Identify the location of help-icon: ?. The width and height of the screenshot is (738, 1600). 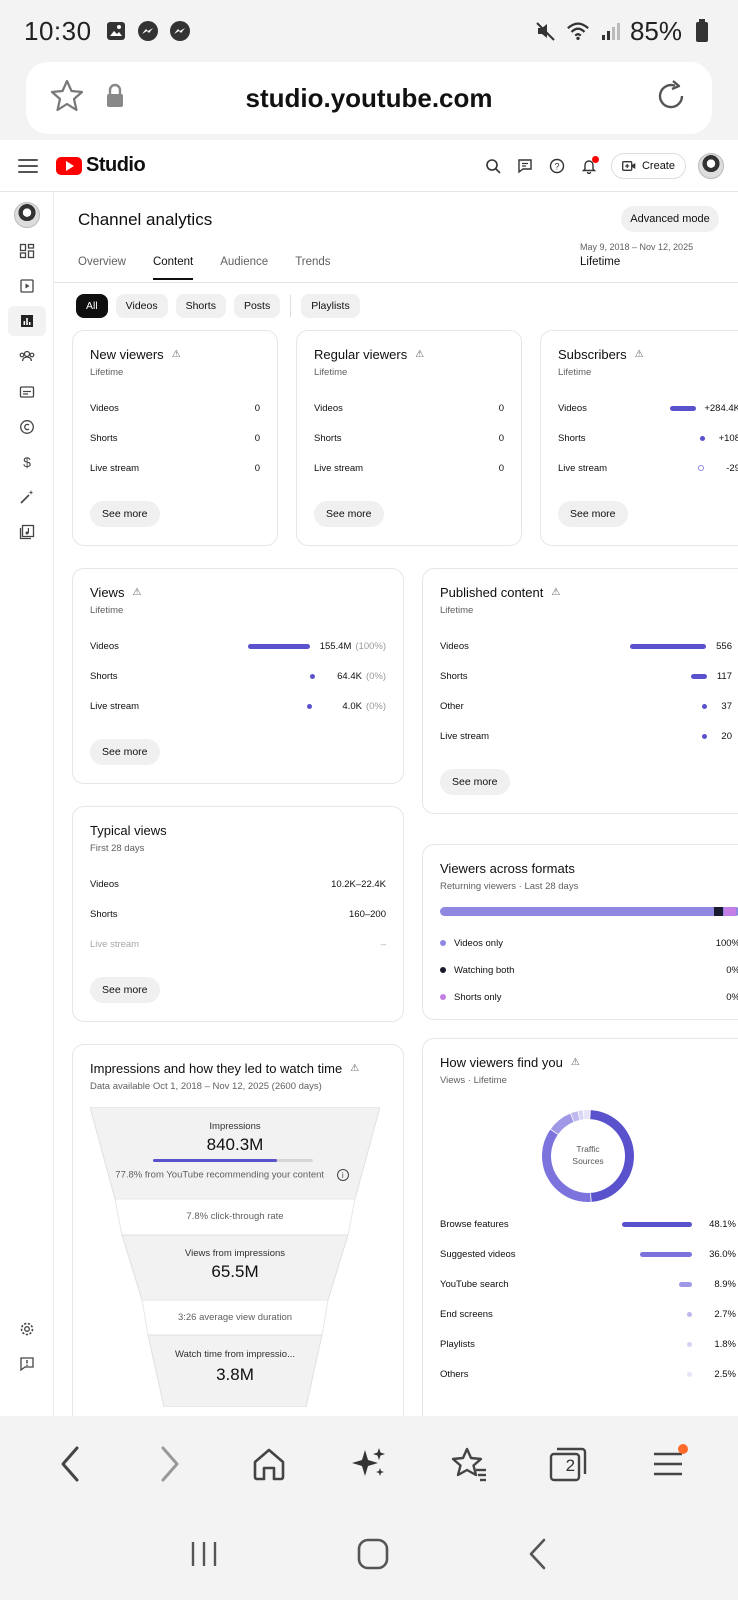
(557, 166).